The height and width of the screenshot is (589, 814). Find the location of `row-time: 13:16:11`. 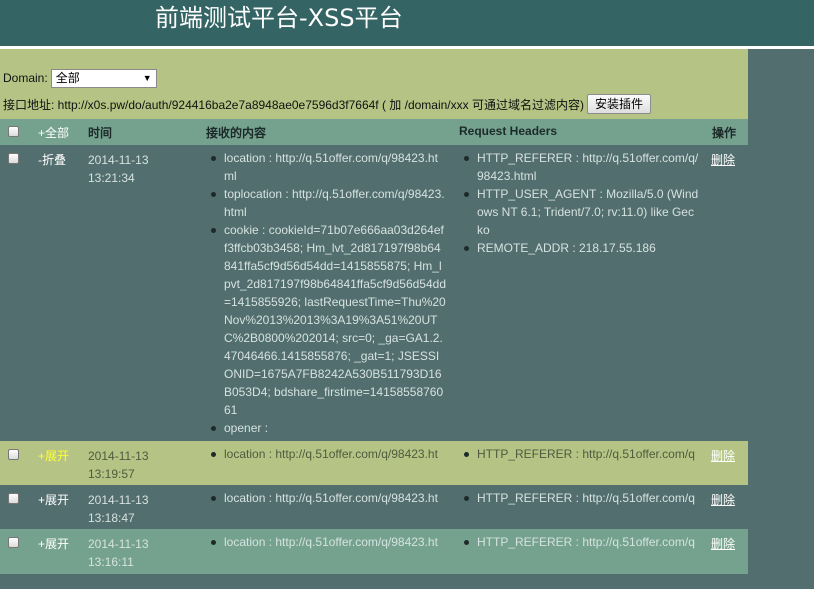

row-time: 13:16:11 is located at coordinates (111, 562).